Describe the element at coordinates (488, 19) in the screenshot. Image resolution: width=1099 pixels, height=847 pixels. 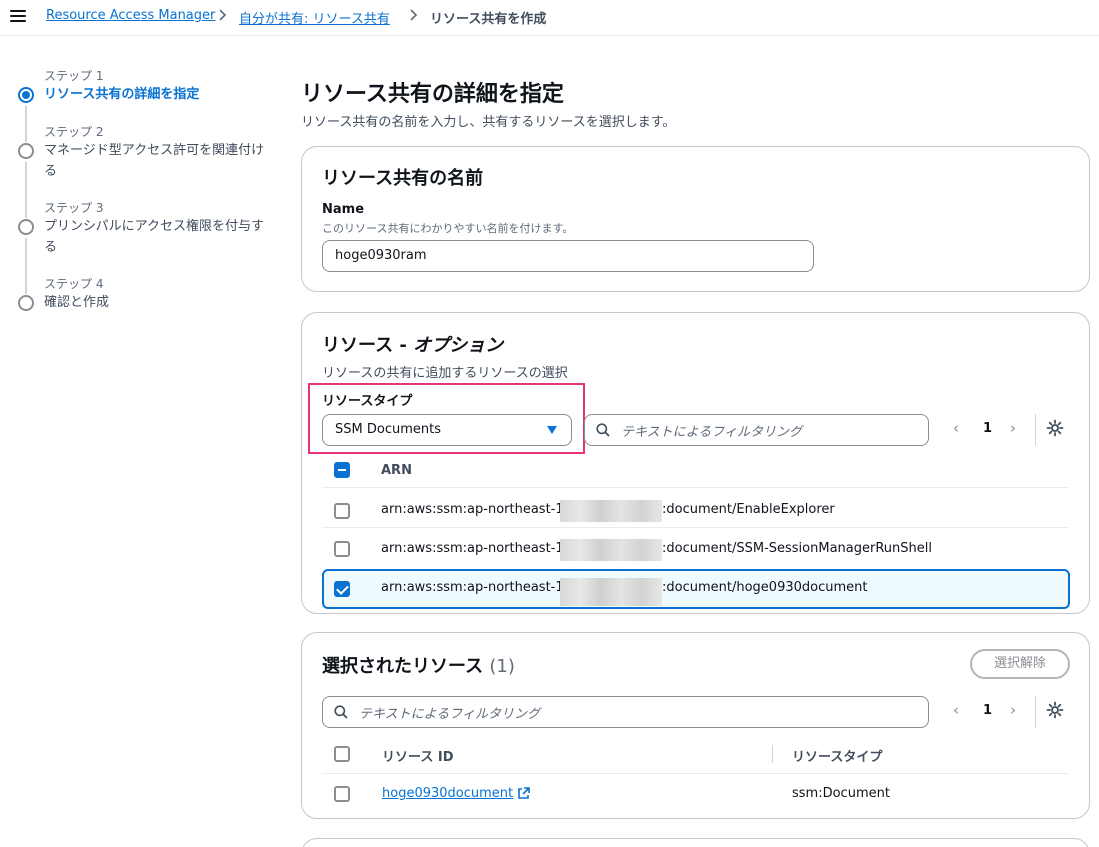
I see `breadcrumb-current: リソース共有を作成` at that location.